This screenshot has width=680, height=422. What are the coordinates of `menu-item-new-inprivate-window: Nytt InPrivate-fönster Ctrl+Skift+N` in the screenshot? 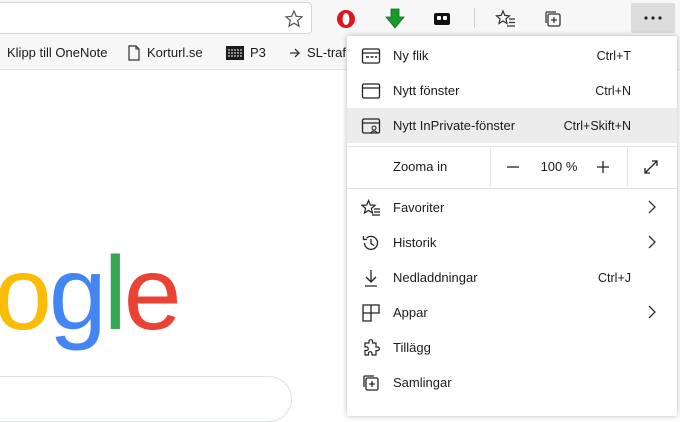 It's located at (512, 125).